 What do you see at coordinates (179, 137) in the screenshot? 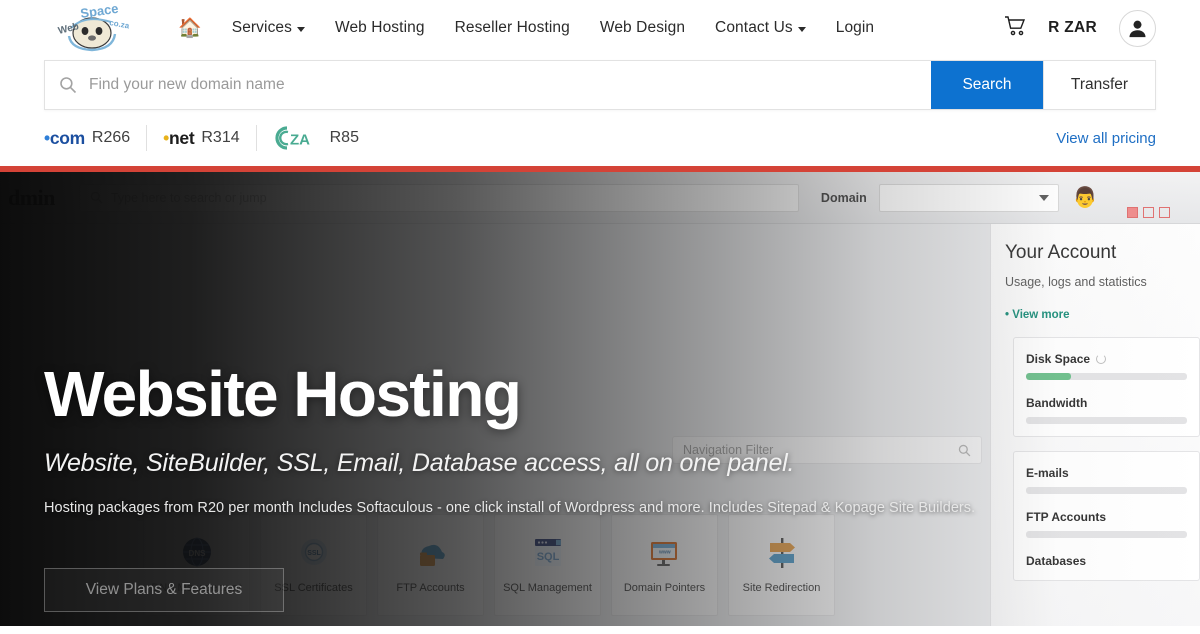
I see `net-logo: •net` at bounding box center [179, 137].